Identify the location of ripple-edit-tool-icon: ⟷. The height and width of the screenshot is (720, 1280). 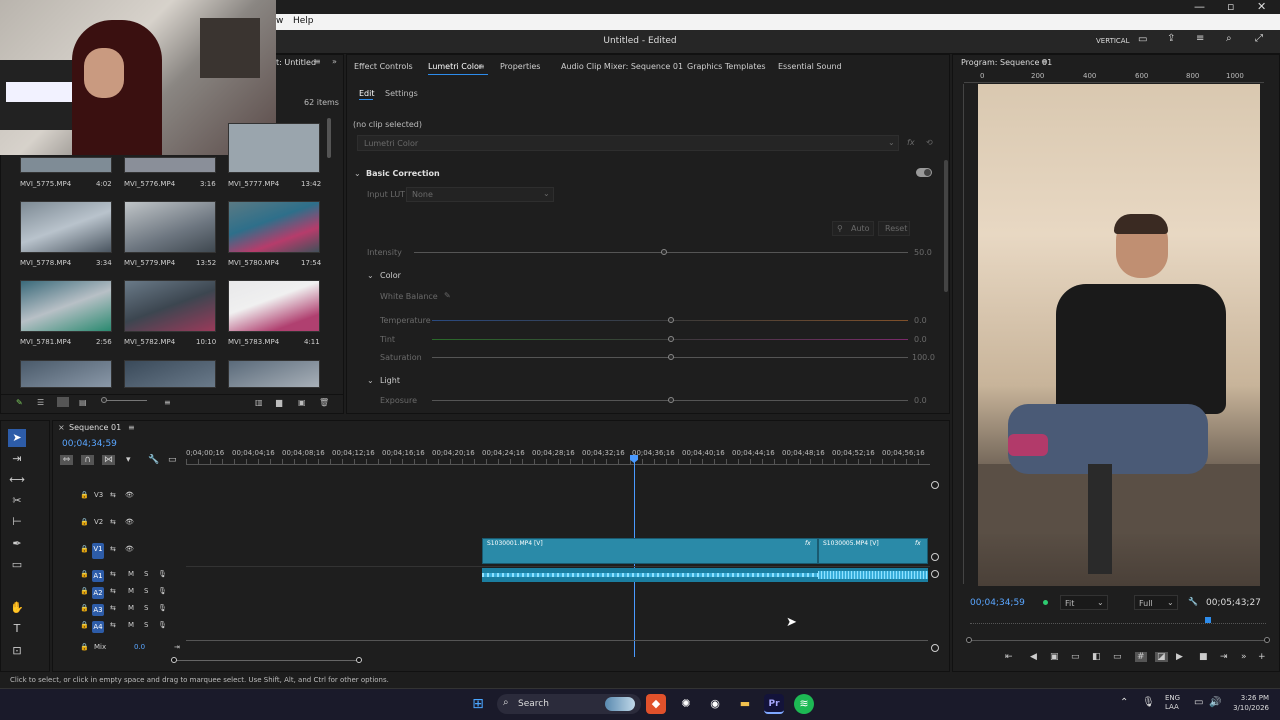
(17, 480).